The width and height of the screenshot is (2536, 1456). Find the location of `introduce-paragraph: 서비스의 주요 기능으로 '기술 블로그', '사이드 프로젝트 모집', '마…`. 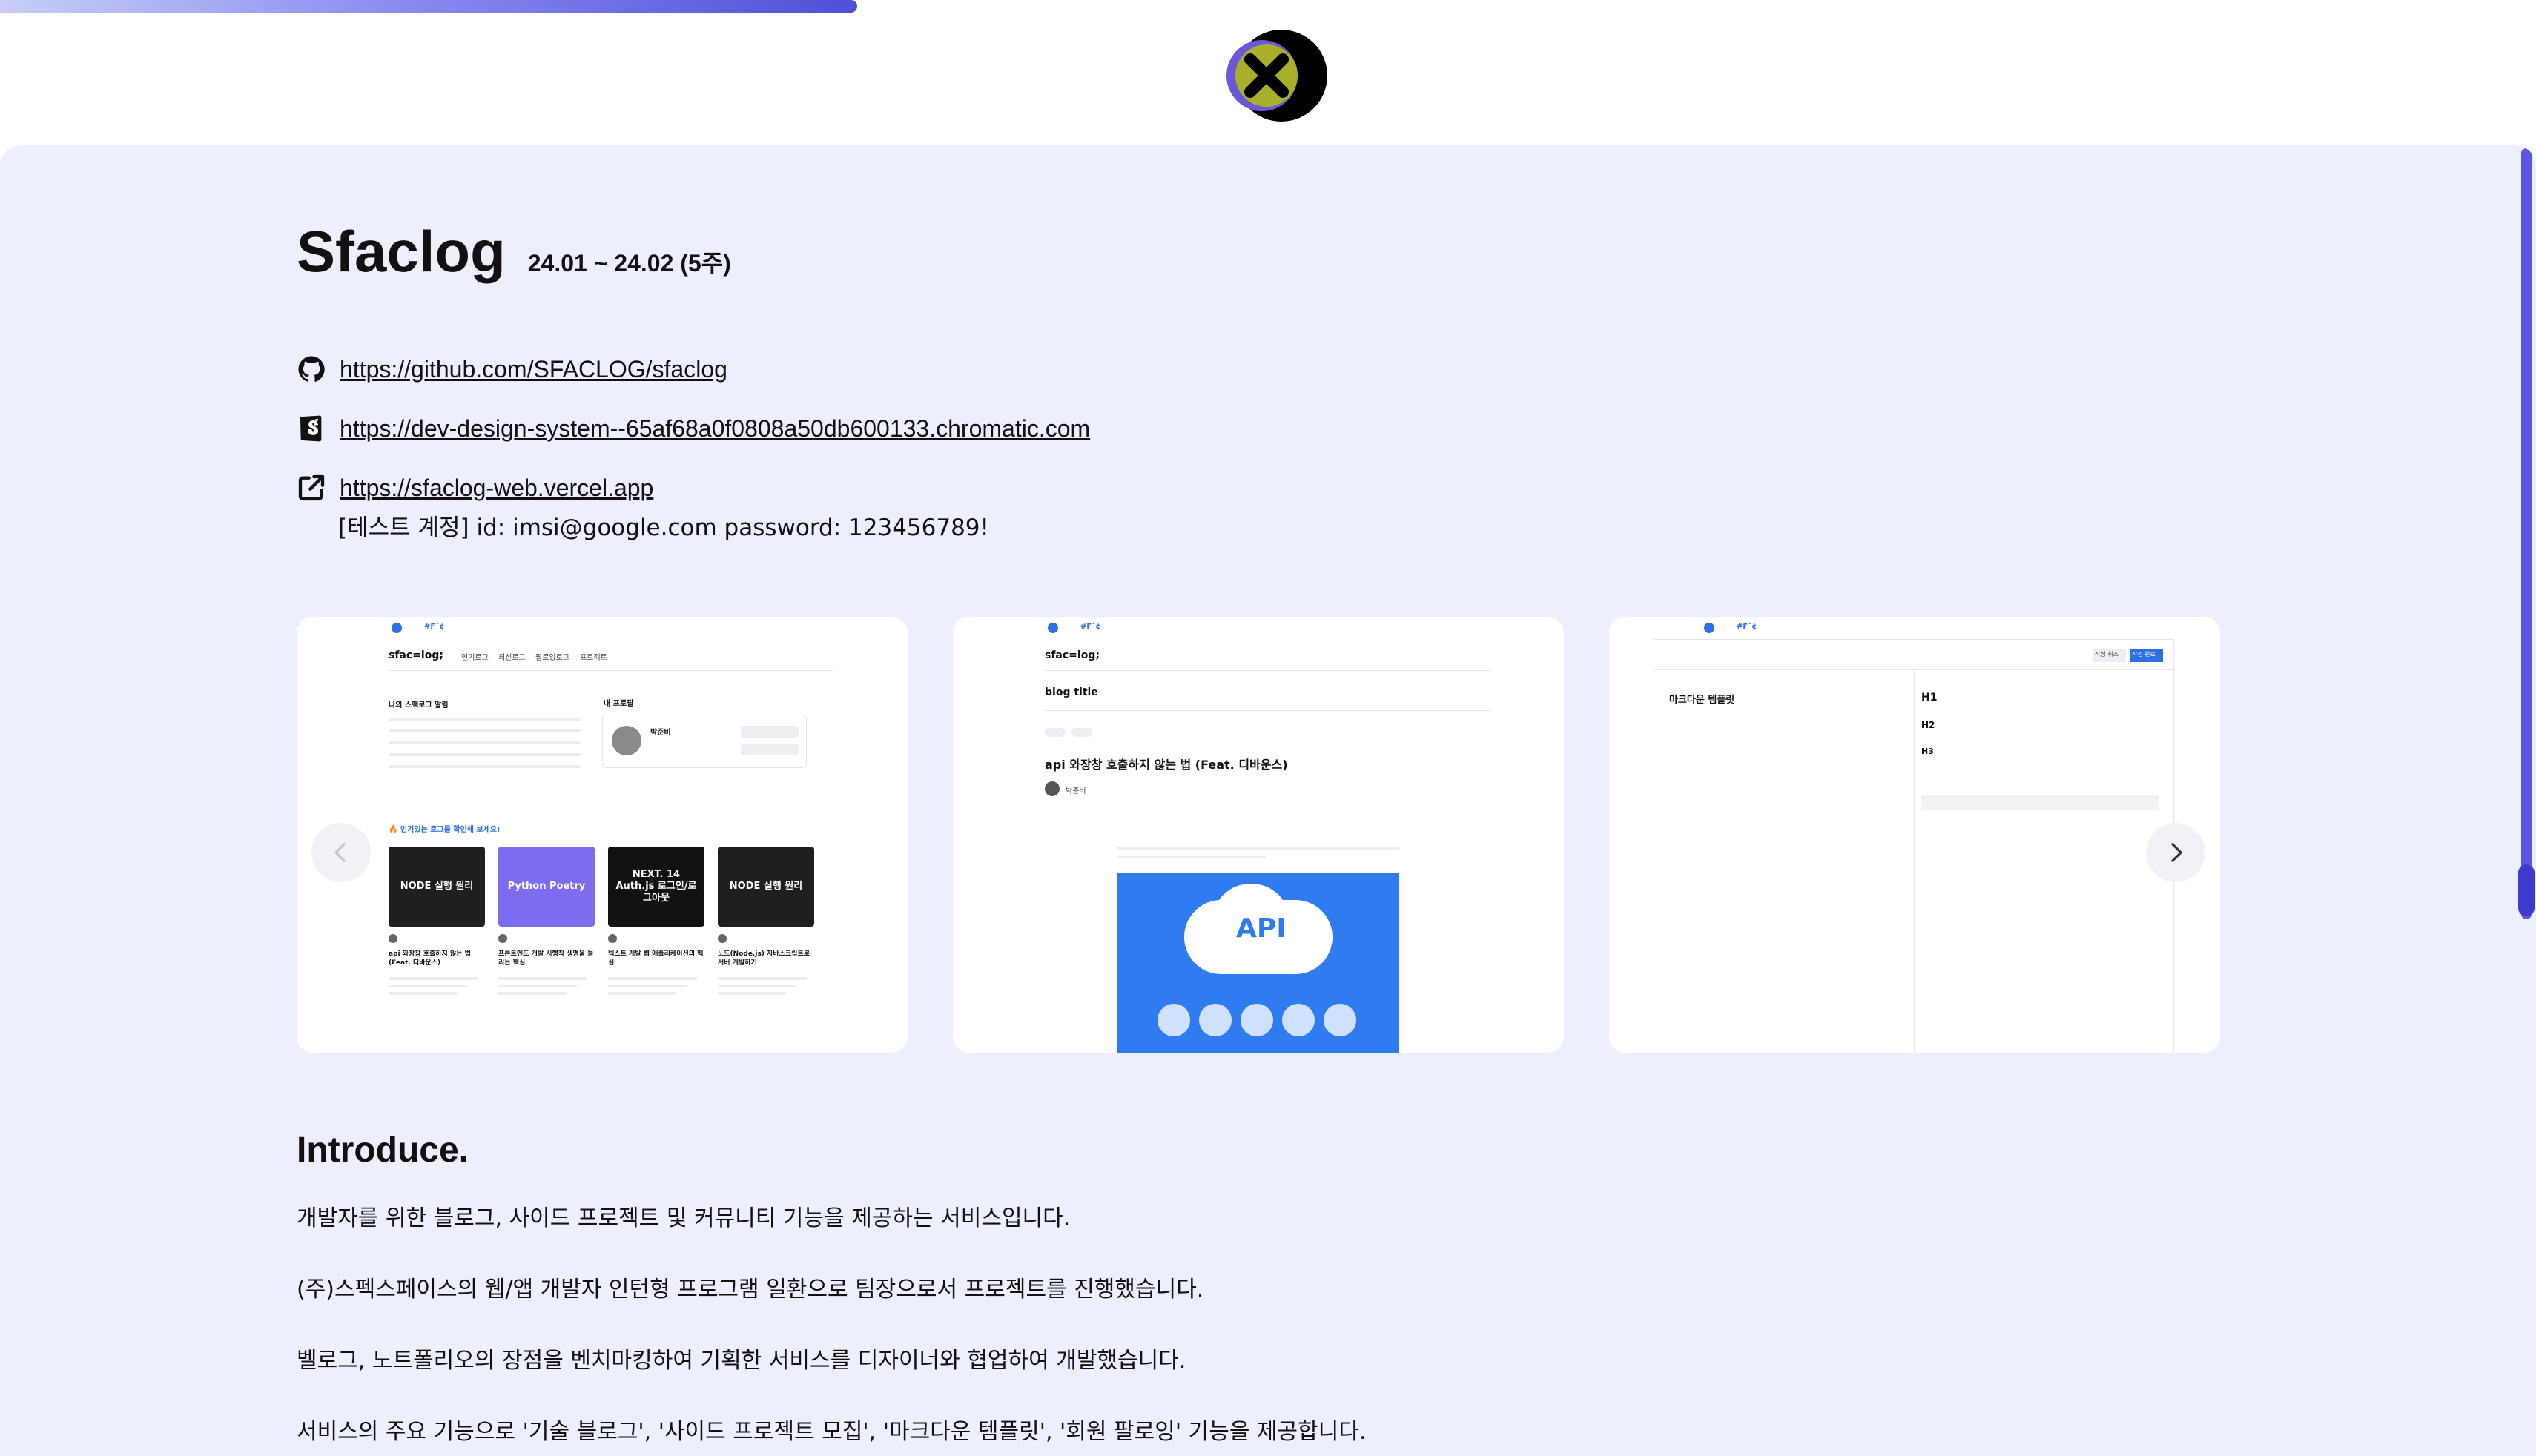

introduce-paragraph: 서비스의 주요 기능으로 '기술 블로그', '사이드 프로젝트 모집', '마… is located at coordinates (832, 1432).